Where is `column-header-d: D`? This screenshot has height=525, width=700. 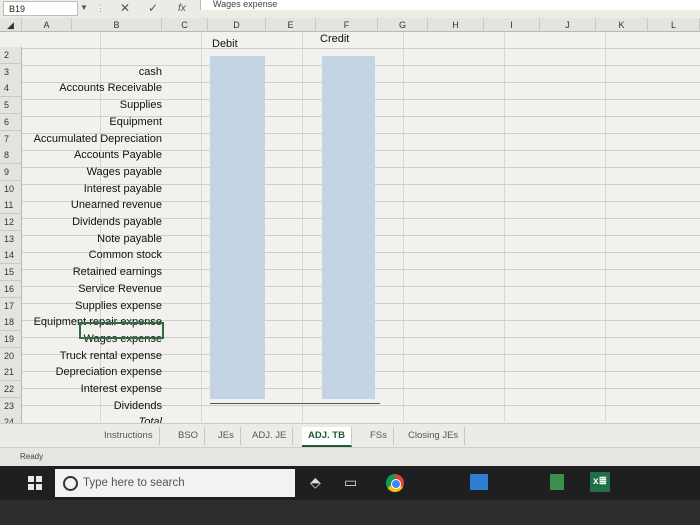
column-header-d: D is located at coordinates (237, 25).